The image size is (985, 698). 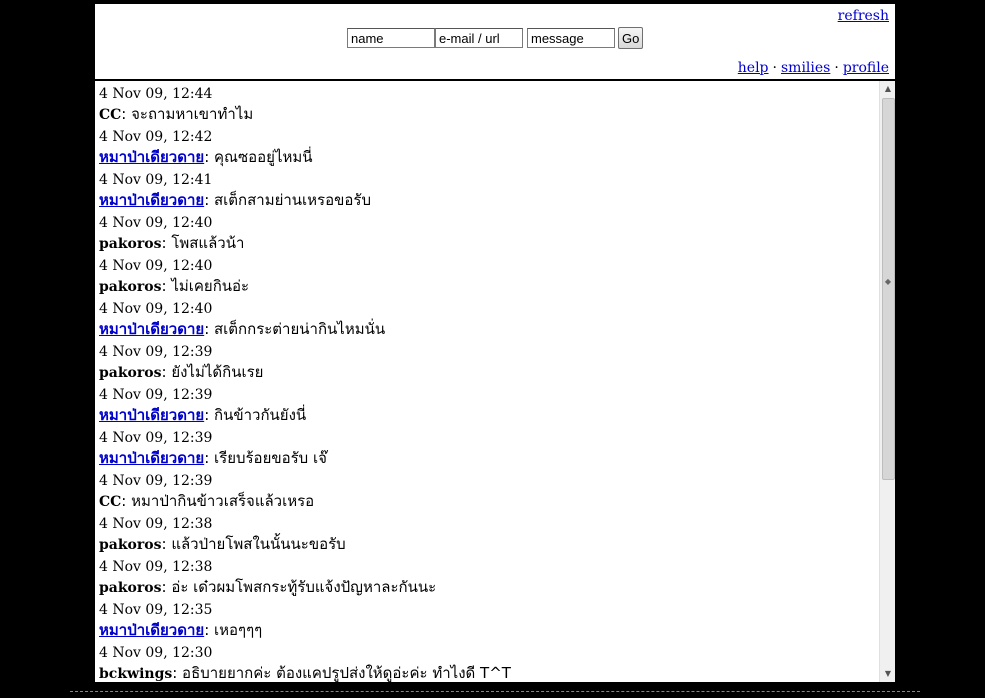 I want to click on help-links: help · smilies · profile, so click(x=813, y=68).